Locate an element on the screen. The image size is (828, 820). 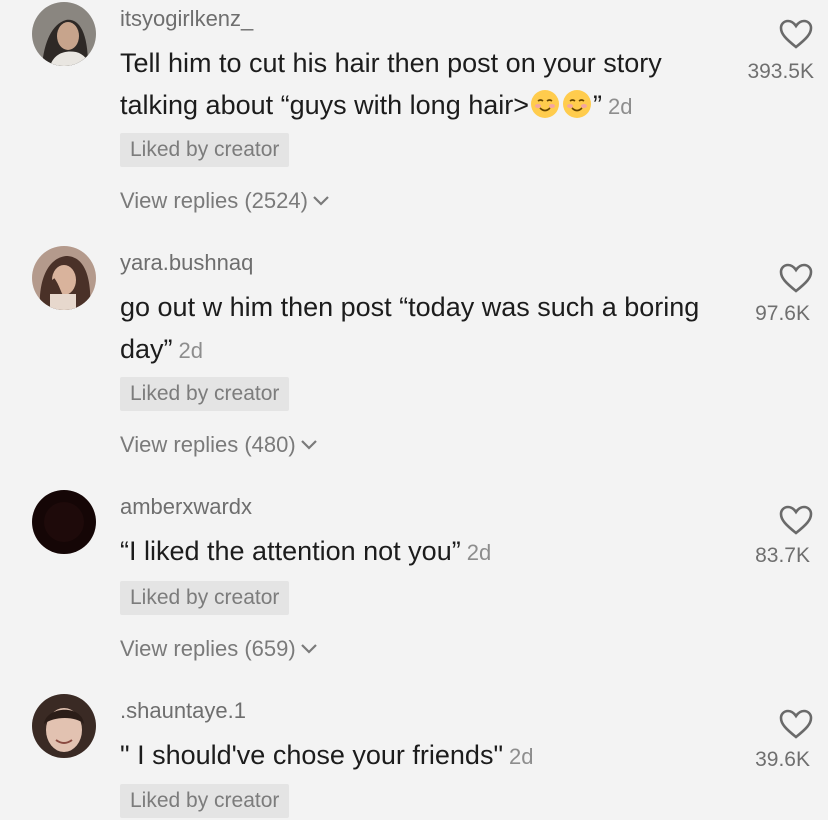
like-count: 39.6K is located at coordinates (782, 759).